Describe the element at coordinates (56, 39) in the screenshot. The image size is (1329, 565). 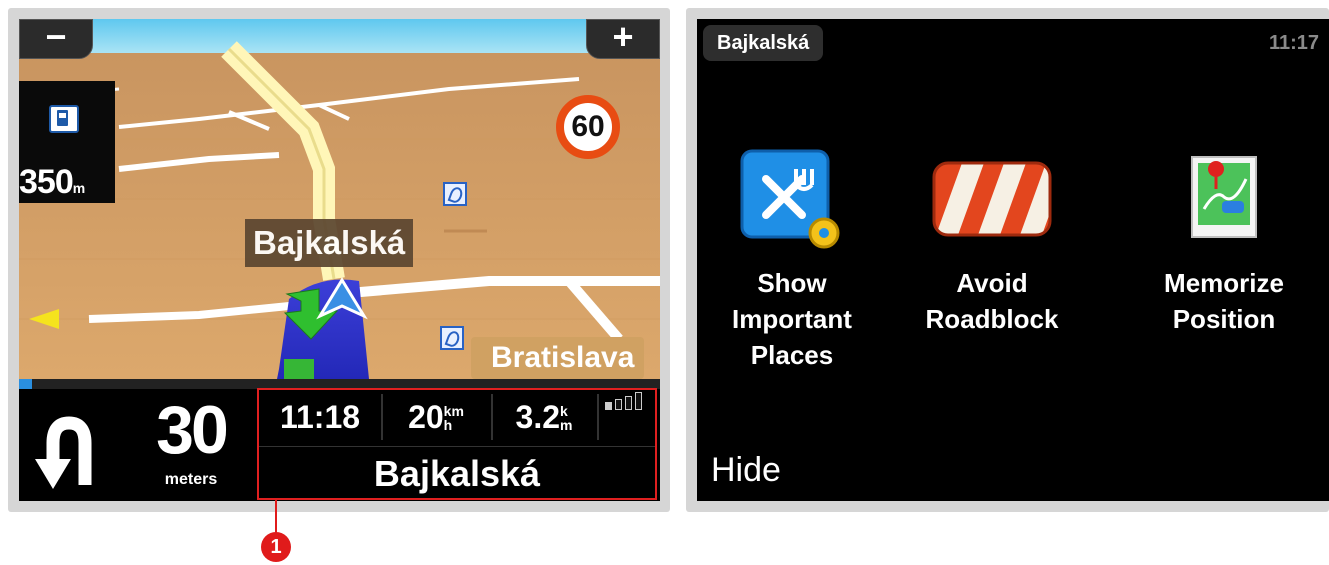
I see `zoom-out-button: −` at that location.